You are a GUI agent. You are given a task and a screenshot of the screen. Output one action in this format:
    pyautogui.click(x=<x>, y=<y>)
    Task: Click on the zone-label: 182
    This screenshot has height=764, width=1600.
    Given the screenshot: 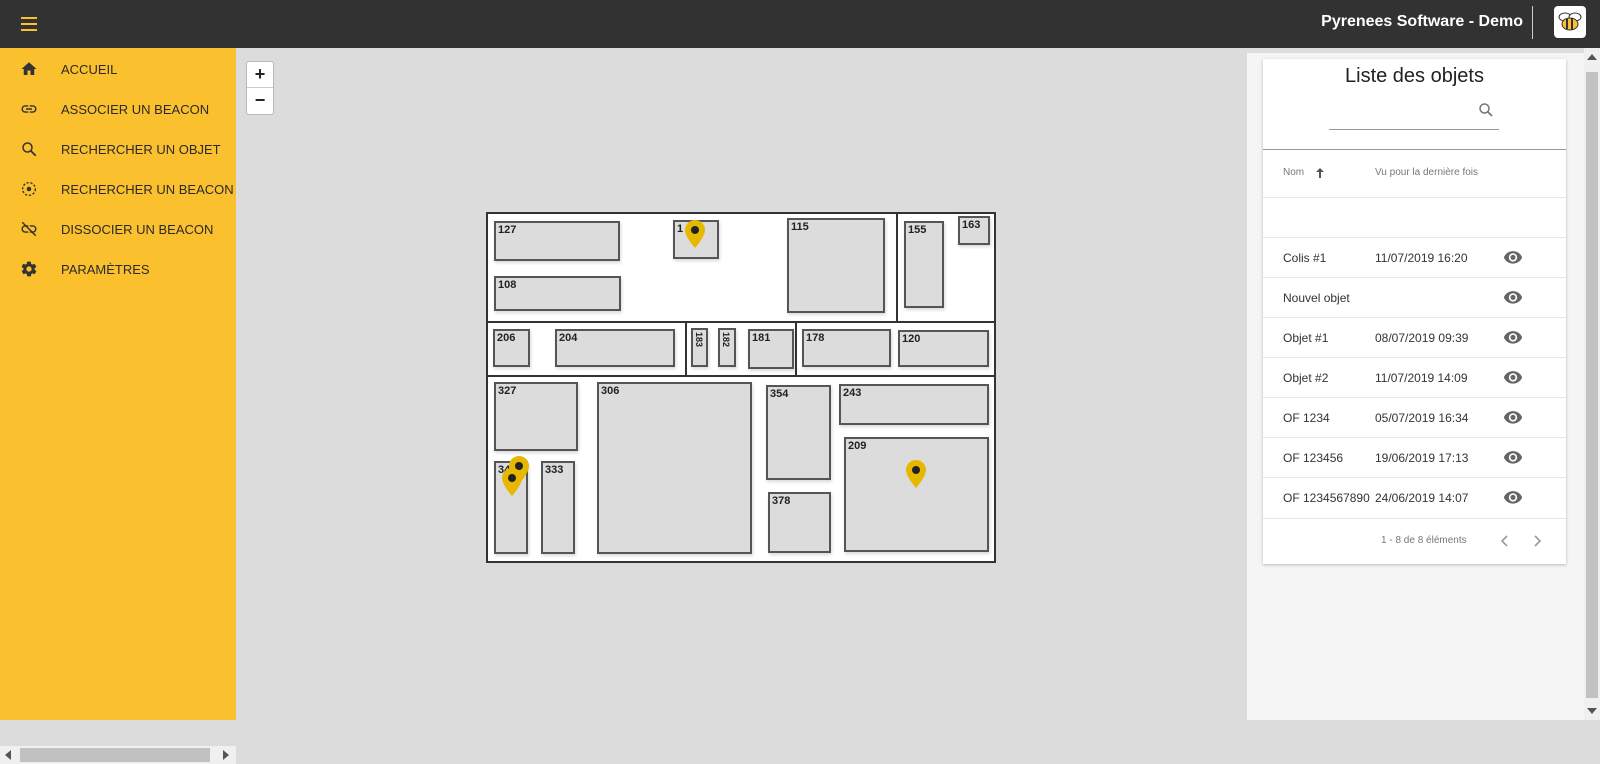 What is the action you would take?
    pyautogui.click(x=726, y=340)
    